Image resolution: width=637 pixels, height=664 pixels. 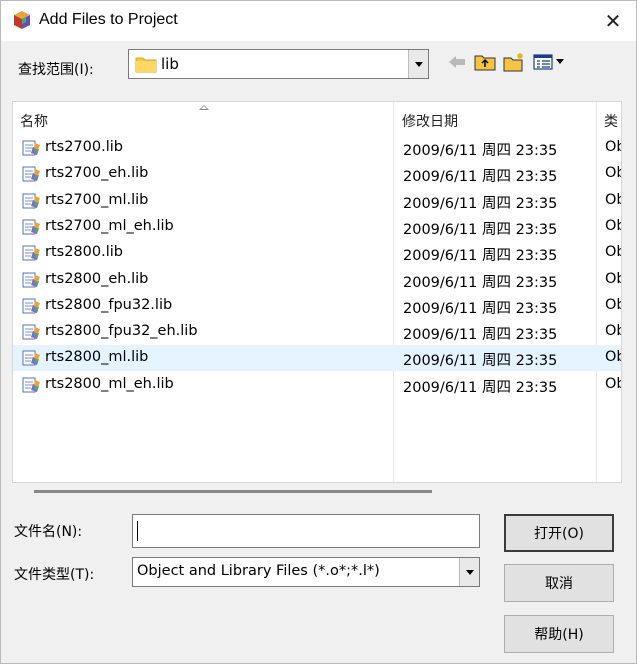 I want to click on column-header-name: 名称, so click(x=34, y=118).